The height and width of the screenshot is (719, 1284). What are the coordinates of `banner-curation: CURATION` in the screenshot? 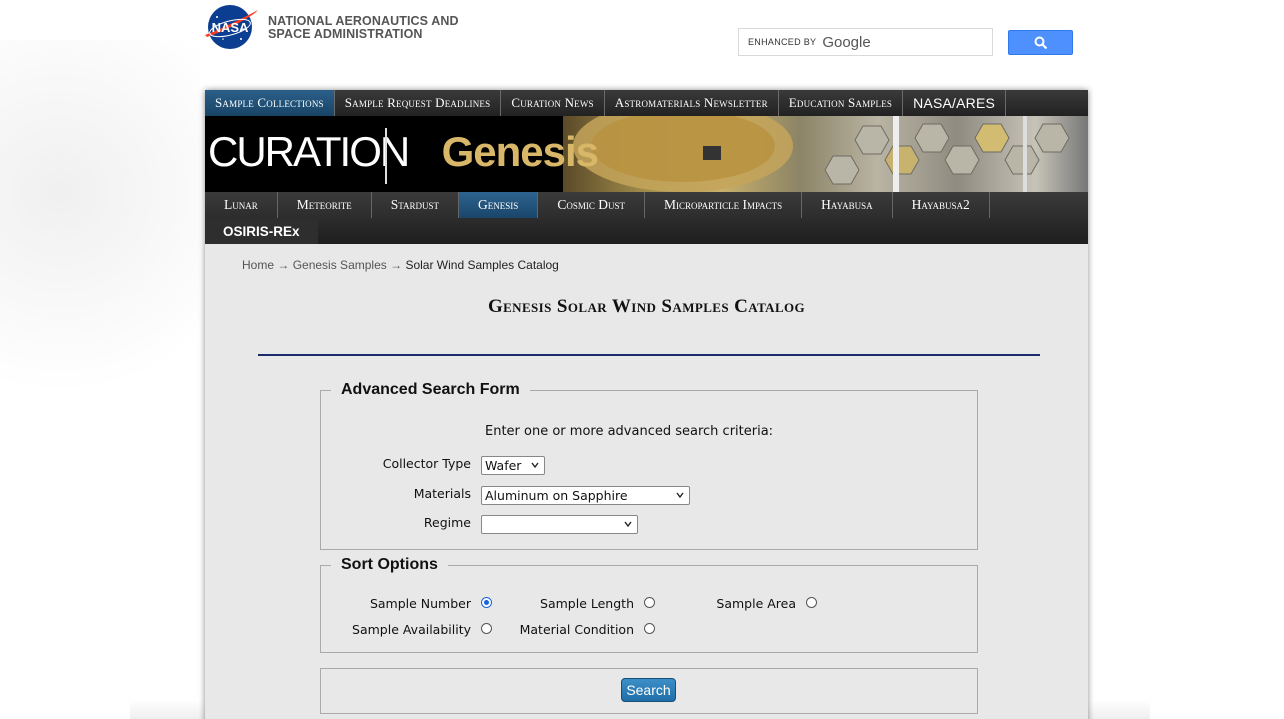 It's located at (309, 151).